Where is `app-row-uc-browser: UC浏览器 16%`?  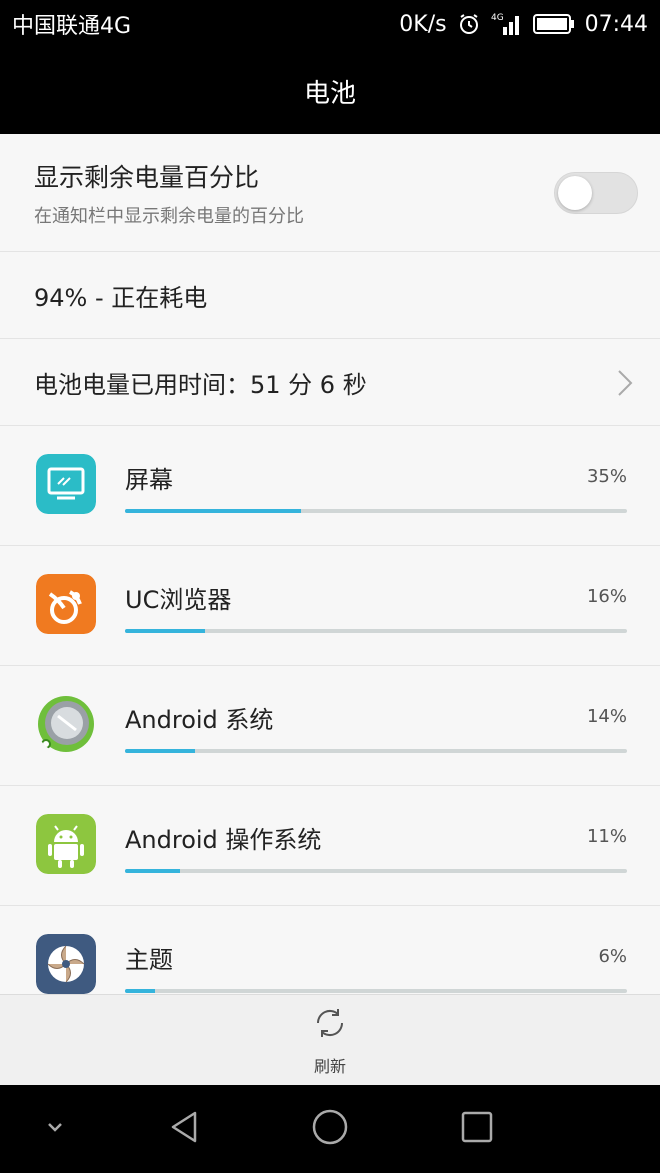 app-row-uc-browser: UC浏览器 16% is located at coordinates (330, 606).